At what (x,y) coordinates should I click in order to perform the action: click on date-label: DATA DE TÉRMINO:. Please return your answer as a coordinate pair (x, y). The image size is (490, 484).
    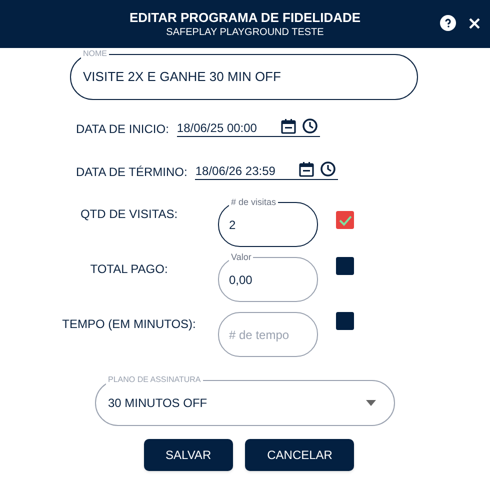
    Looking at the image, I should click on (132, 172).